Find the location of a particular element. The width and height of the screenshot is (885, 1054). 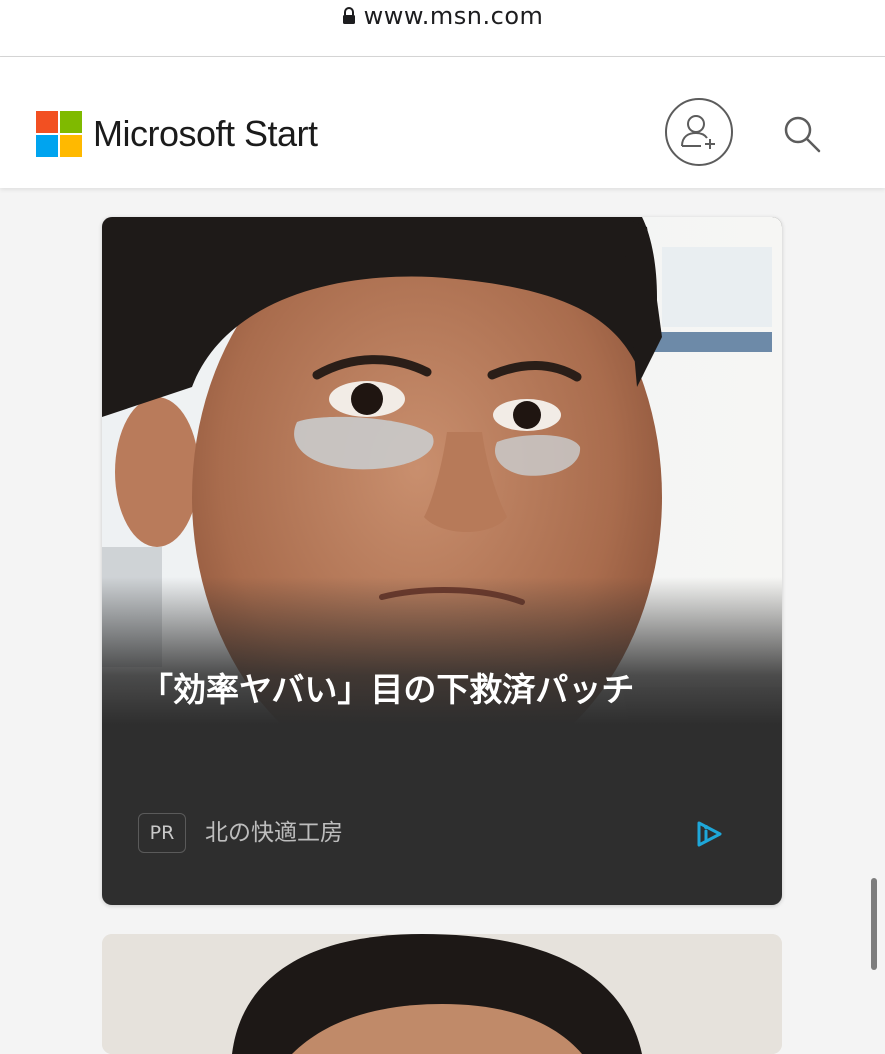

search-icon is located at coordinates (802, 134).